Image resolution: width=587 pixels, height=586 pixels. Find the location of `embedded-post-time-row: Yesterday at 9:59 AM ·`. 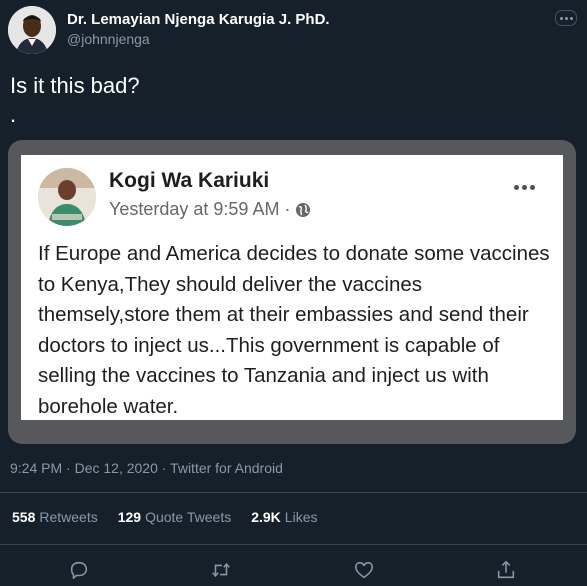

embedded-post-time-row: Yesterday at 9:59 AM · is located at coordinates (210, 209).